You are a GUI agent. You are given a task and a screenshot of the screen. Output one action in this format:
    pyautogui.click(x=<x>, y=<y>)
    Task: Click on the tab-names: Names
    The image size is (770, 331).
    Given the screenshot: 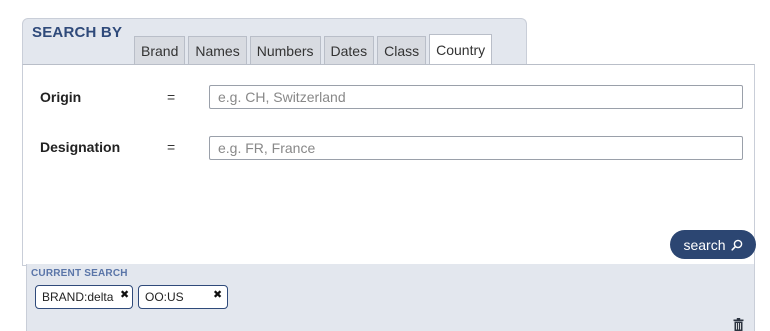 What is the action you would take?
    pyautogui.click(x=217, y=50)
    